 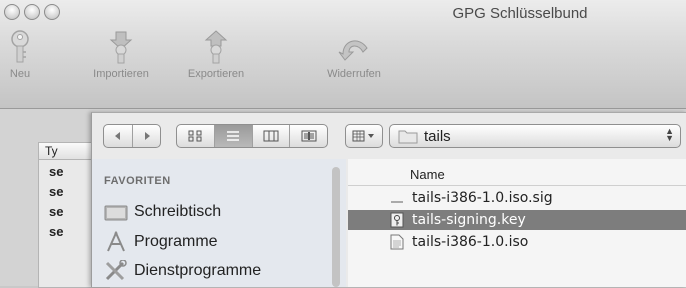 I want to click on forward-arrow-icon, so click(x=147, y=136).